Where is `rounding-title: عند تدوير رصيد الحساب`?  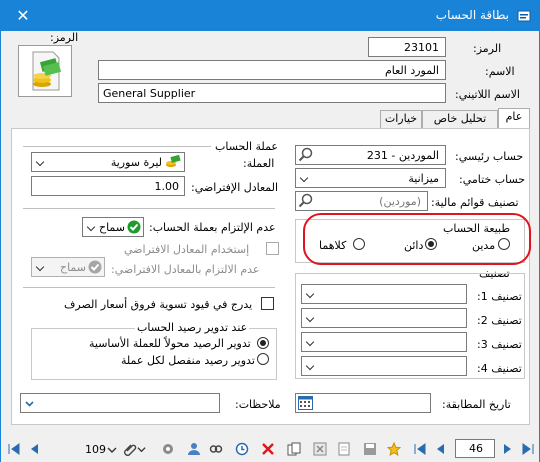
rounding-title: عند تدوير رصيد الحساب is located at coordinates (192, 327).